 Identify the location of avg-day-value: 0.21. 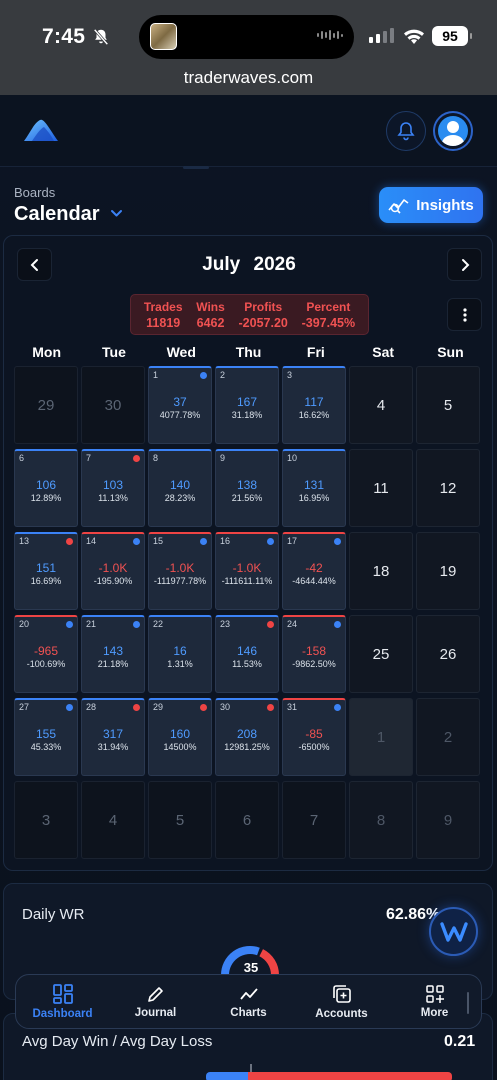
(460, 1041).